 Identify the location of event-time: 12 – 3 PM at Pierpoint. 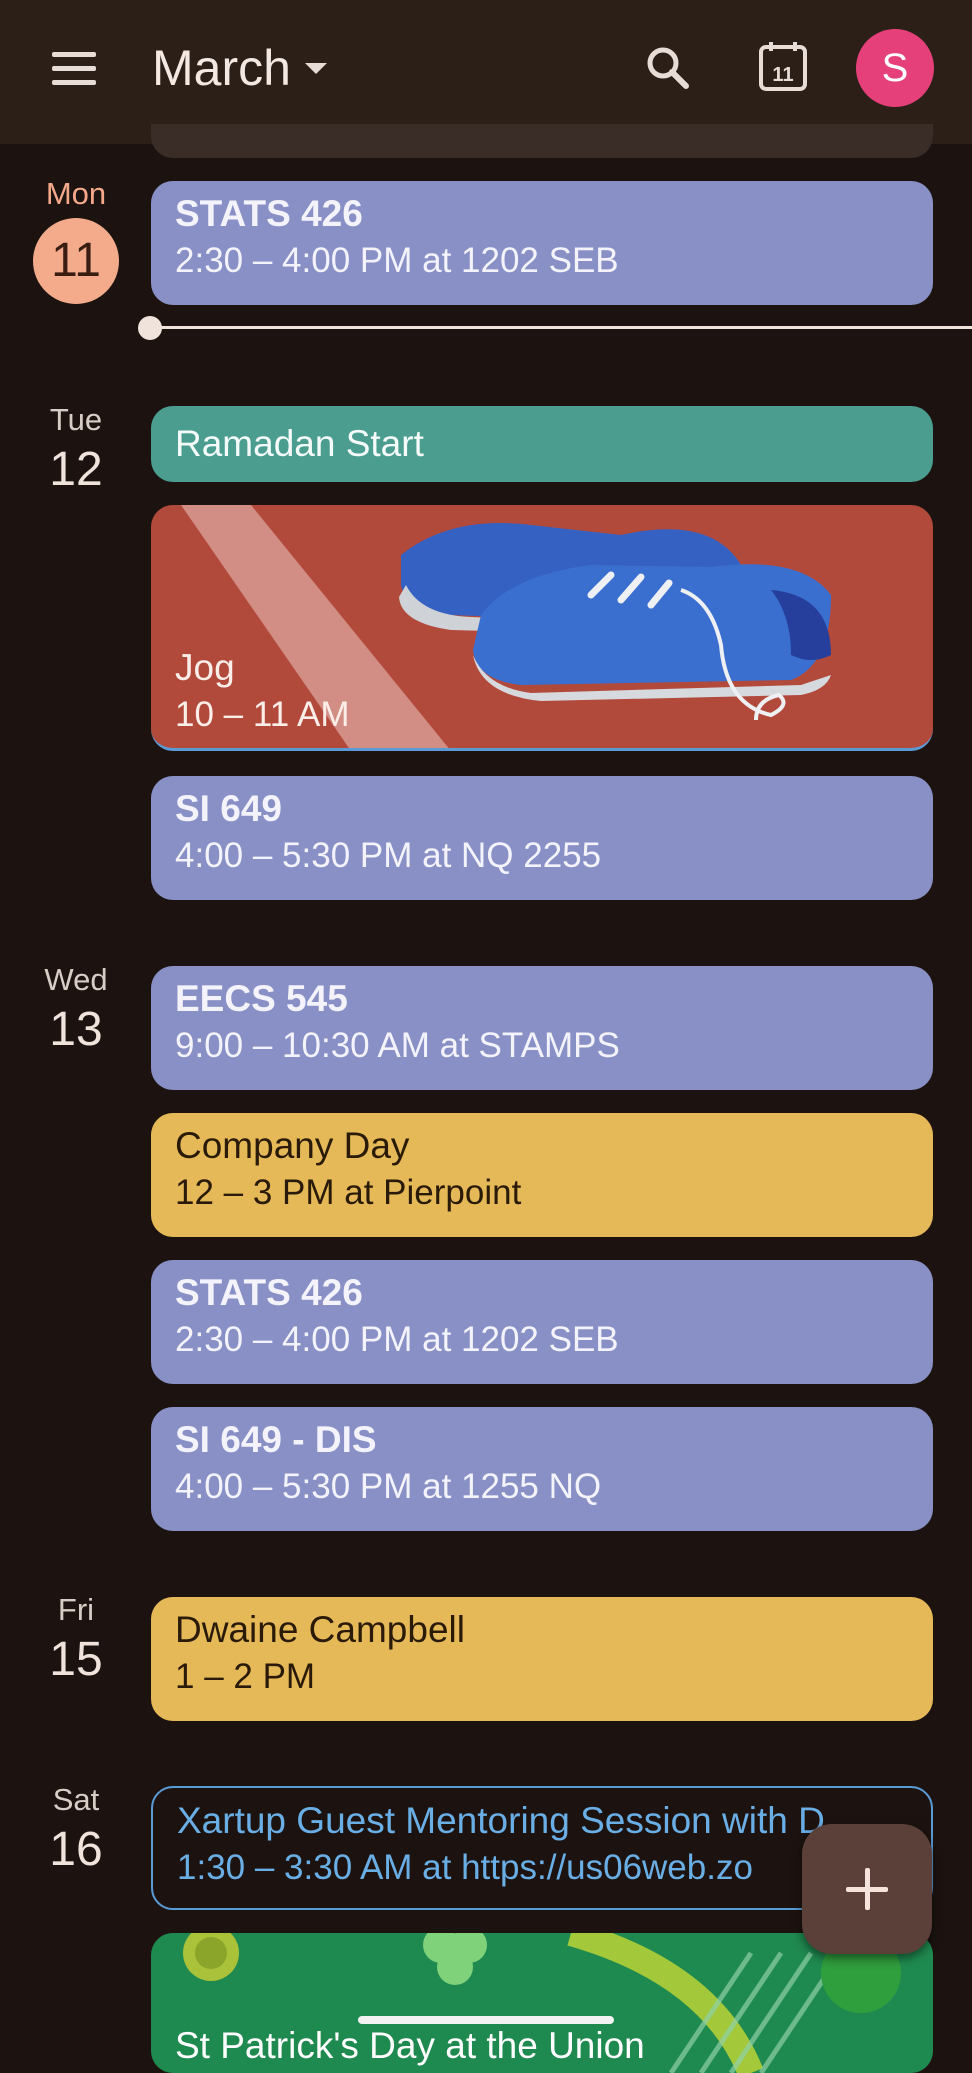
(348, 1192).